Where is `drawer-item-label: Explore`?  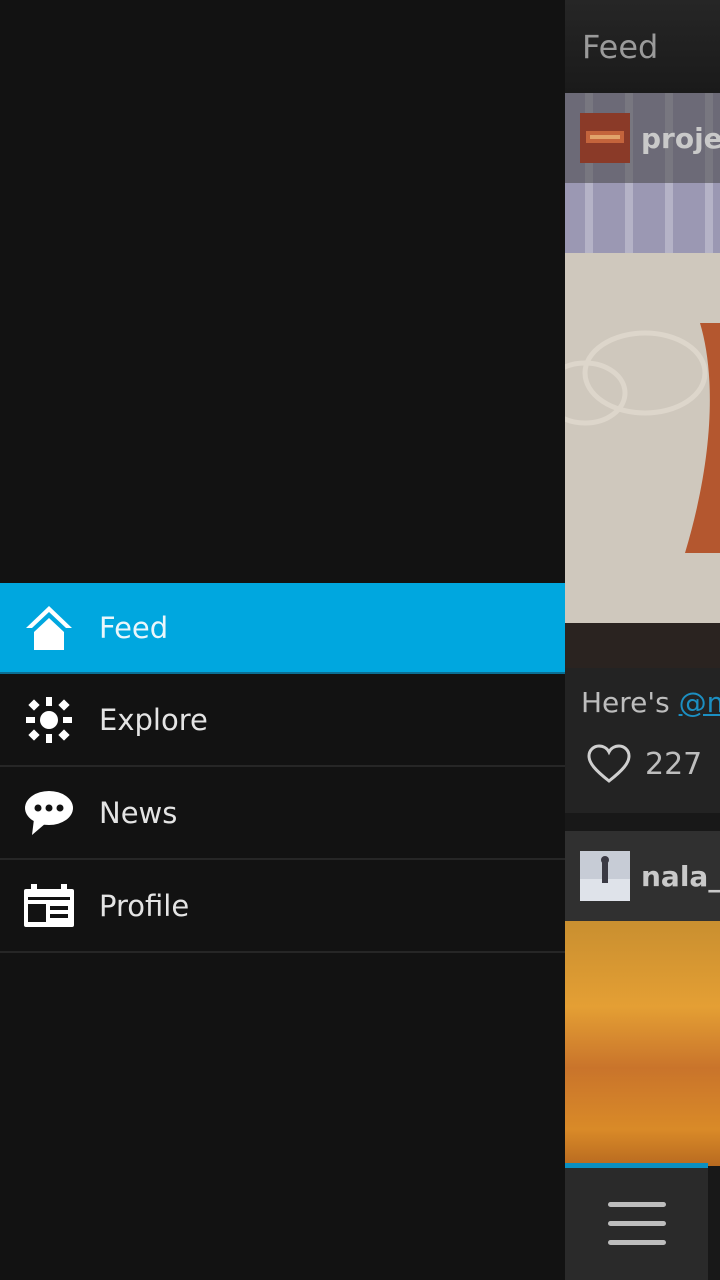
drawer-item-label: Explore is located at coordinates (153, 719).